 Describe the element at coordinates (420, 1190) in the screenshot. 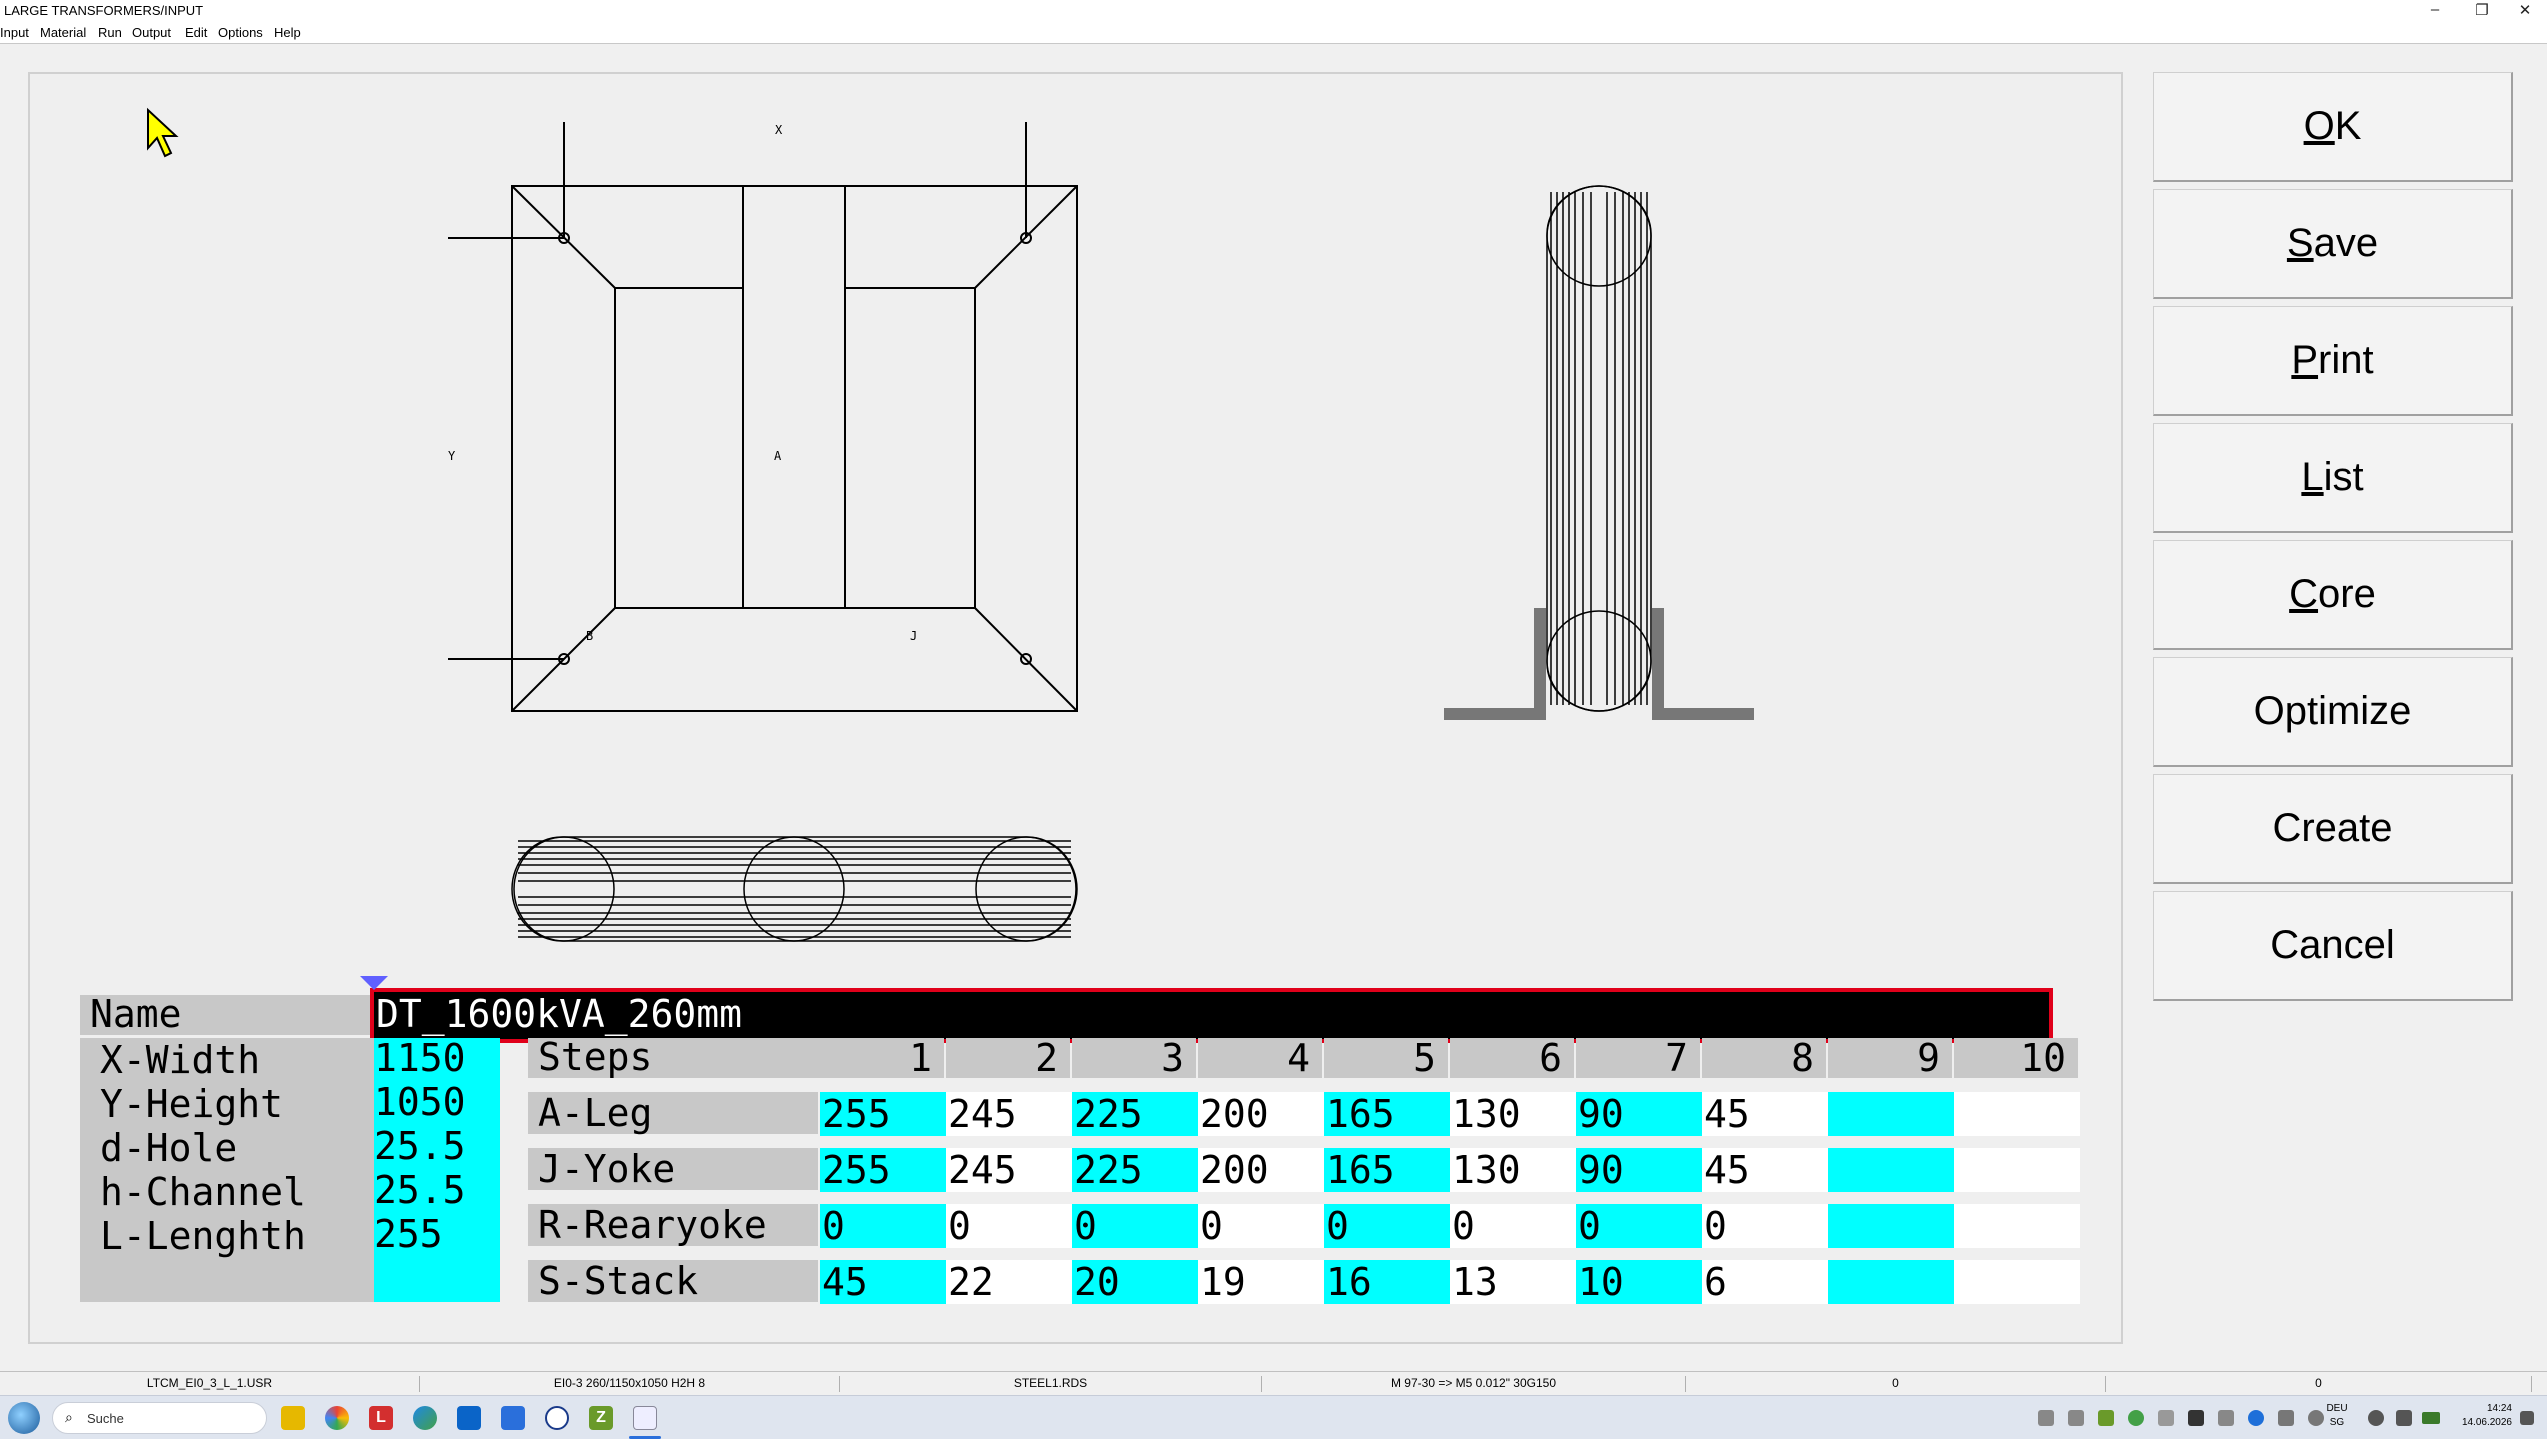

I see `param-value-h-channel: 25.5` at that location.